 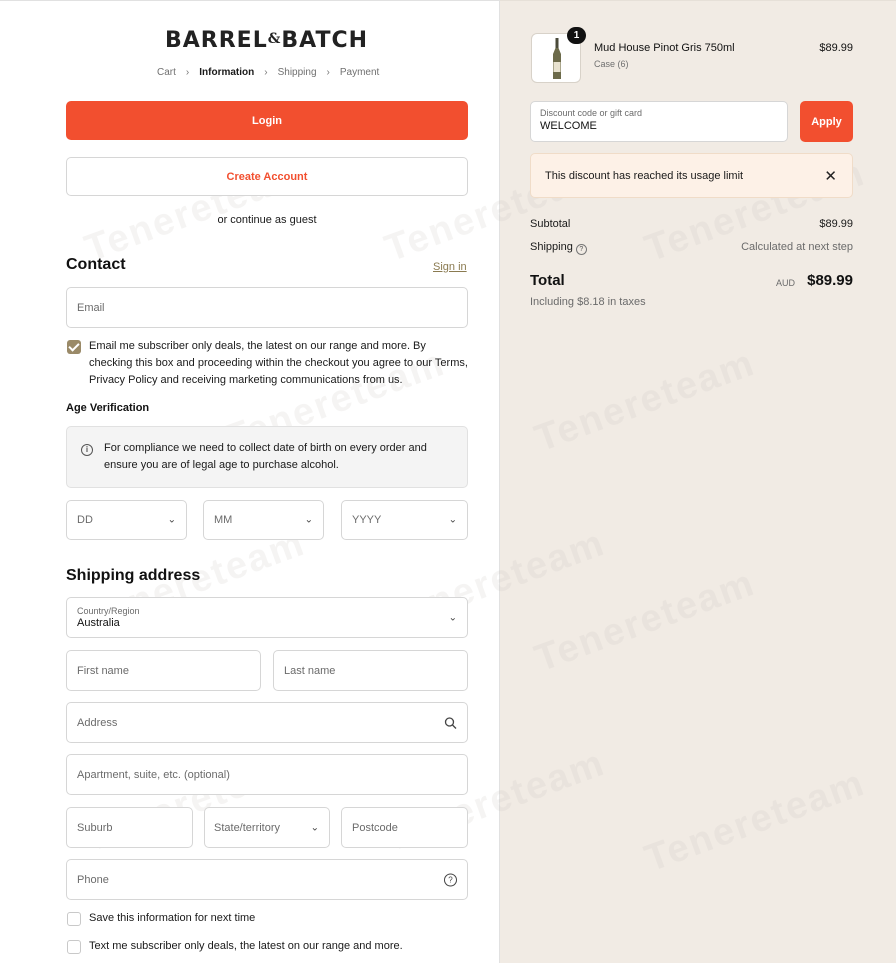 What do you see at coordinates (166, 72) in the screenshot?
I see `breadcrumb-cart: Cart` at bounding box center [166, 72].